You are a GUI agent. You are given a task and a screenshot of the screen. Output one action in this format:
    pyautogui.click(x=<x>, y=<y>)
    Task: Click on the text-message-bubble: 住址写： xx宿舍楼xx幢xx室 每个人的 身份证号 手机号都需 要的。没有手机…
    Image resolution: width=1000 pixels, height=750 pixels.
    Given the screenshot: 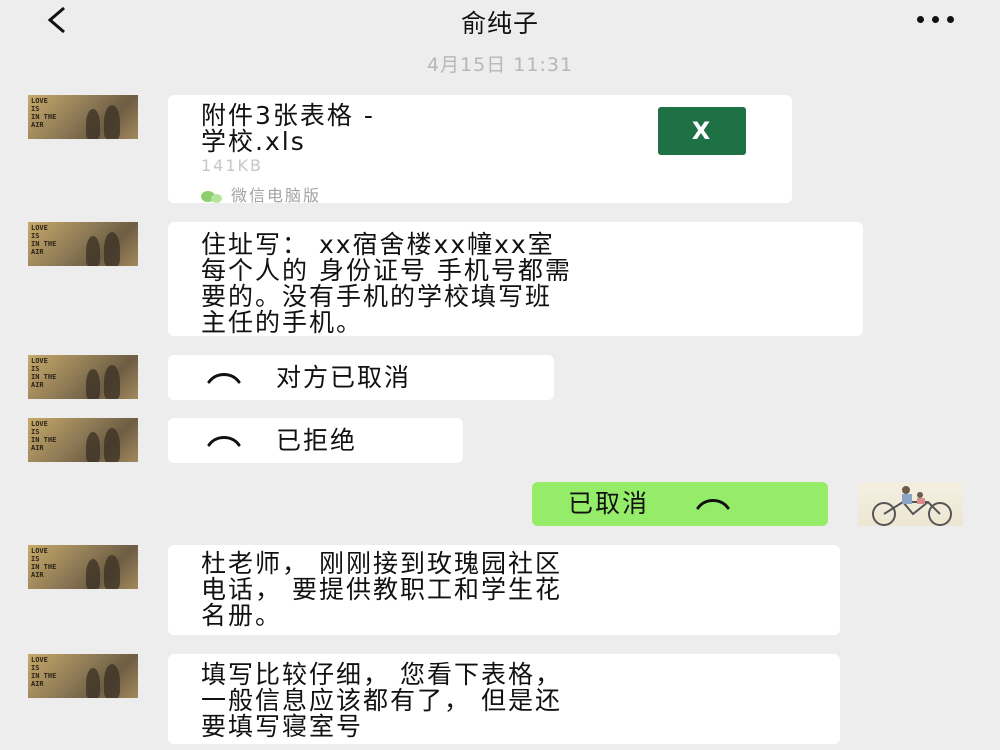 What is the action you would take?
    pyautogui.click(x=515, y=279)
    